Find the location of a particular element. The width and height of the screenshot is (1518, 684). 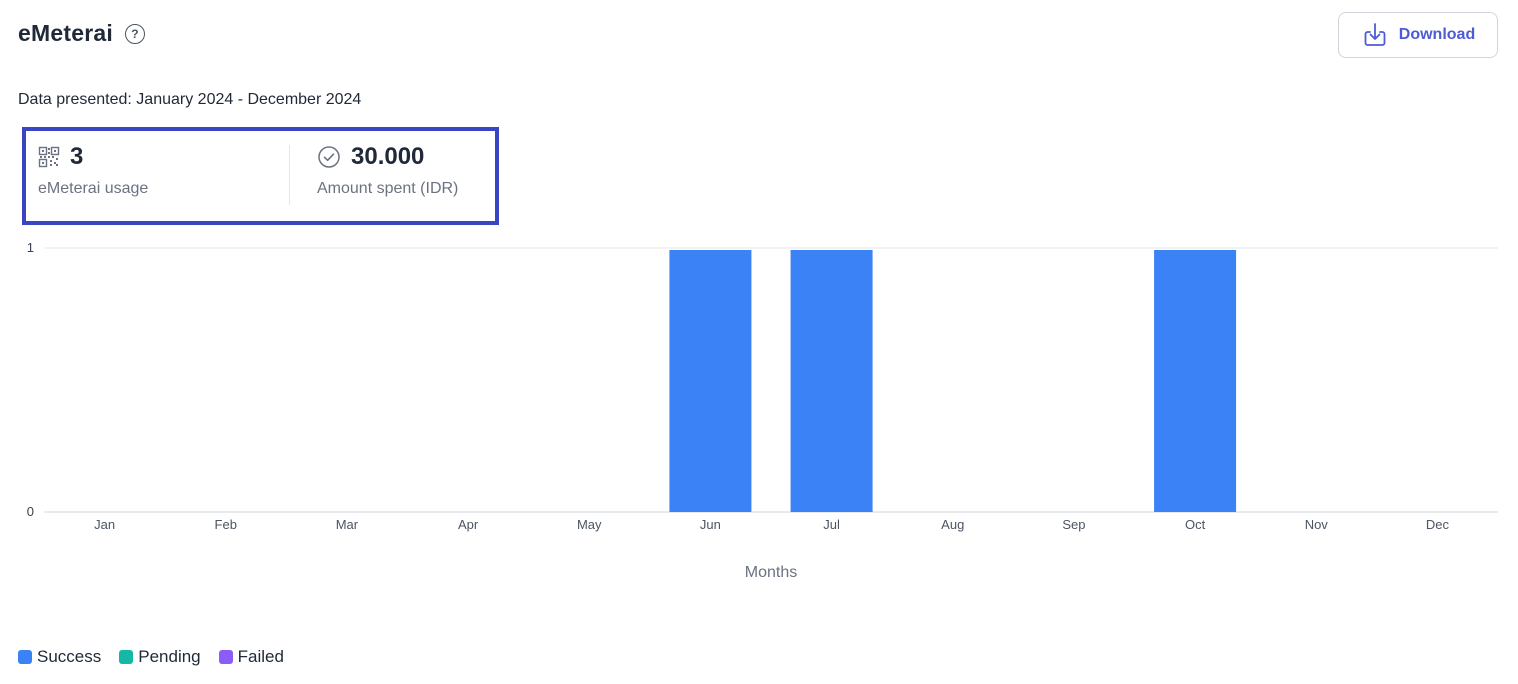

amount-value: 30.000 is located at coordinates (388, 156).